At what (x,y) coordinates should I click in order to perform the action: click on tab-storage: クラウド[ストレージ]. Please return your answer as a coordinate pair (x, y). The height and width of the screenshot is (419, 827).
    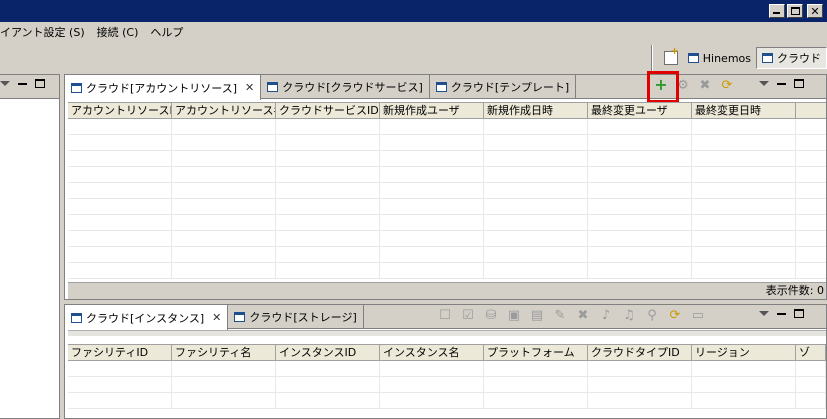
    Looking at the image, I should click on (296, 317).